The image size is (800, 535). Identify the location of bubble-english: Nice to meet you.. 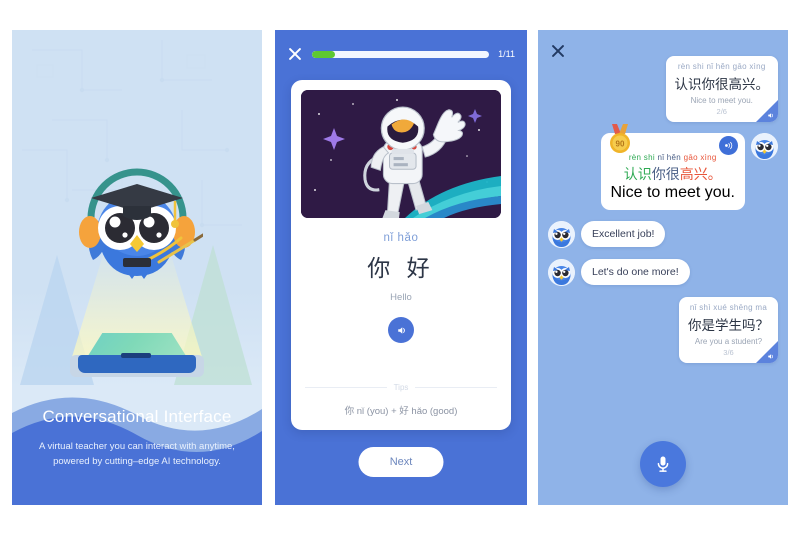
(721, 100).